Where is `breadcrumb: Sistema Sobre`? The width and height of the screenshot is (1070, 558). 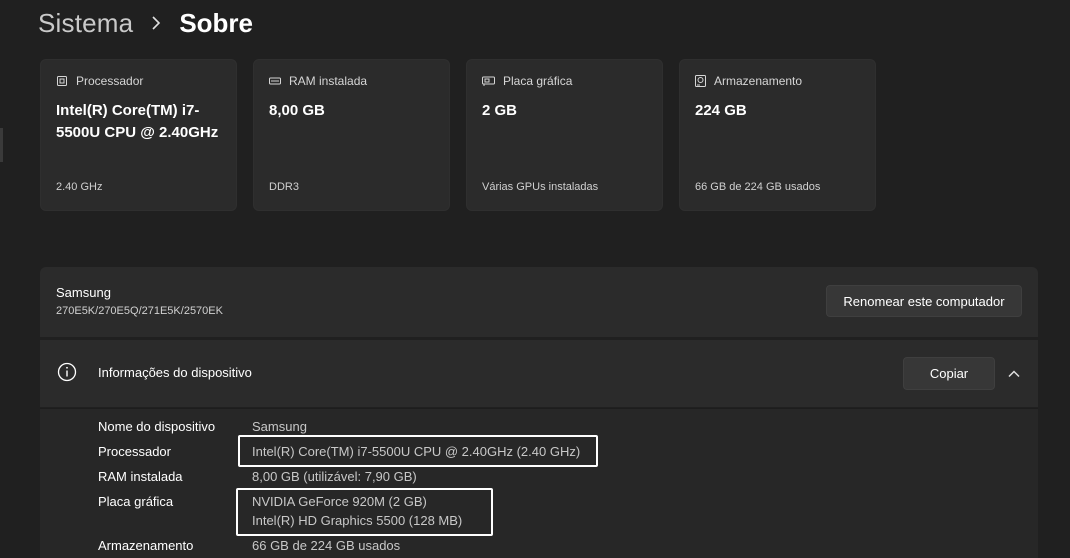
breadcrumb: Sistema Sobre is located at coordinates (145, 23).